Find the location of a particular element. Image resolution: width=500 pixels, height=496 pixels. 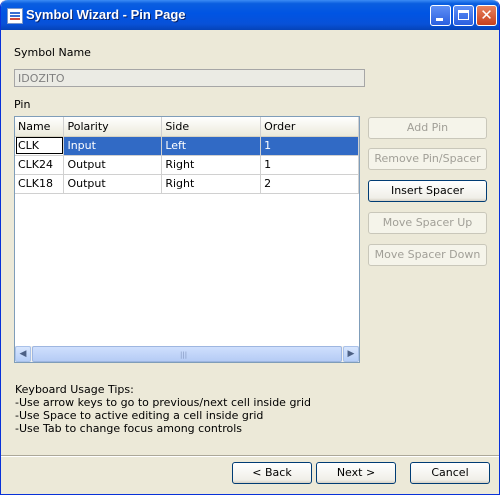

remove-pin-spacer-button: Remove Pin/Spacer is located at coordinates (427, 159).